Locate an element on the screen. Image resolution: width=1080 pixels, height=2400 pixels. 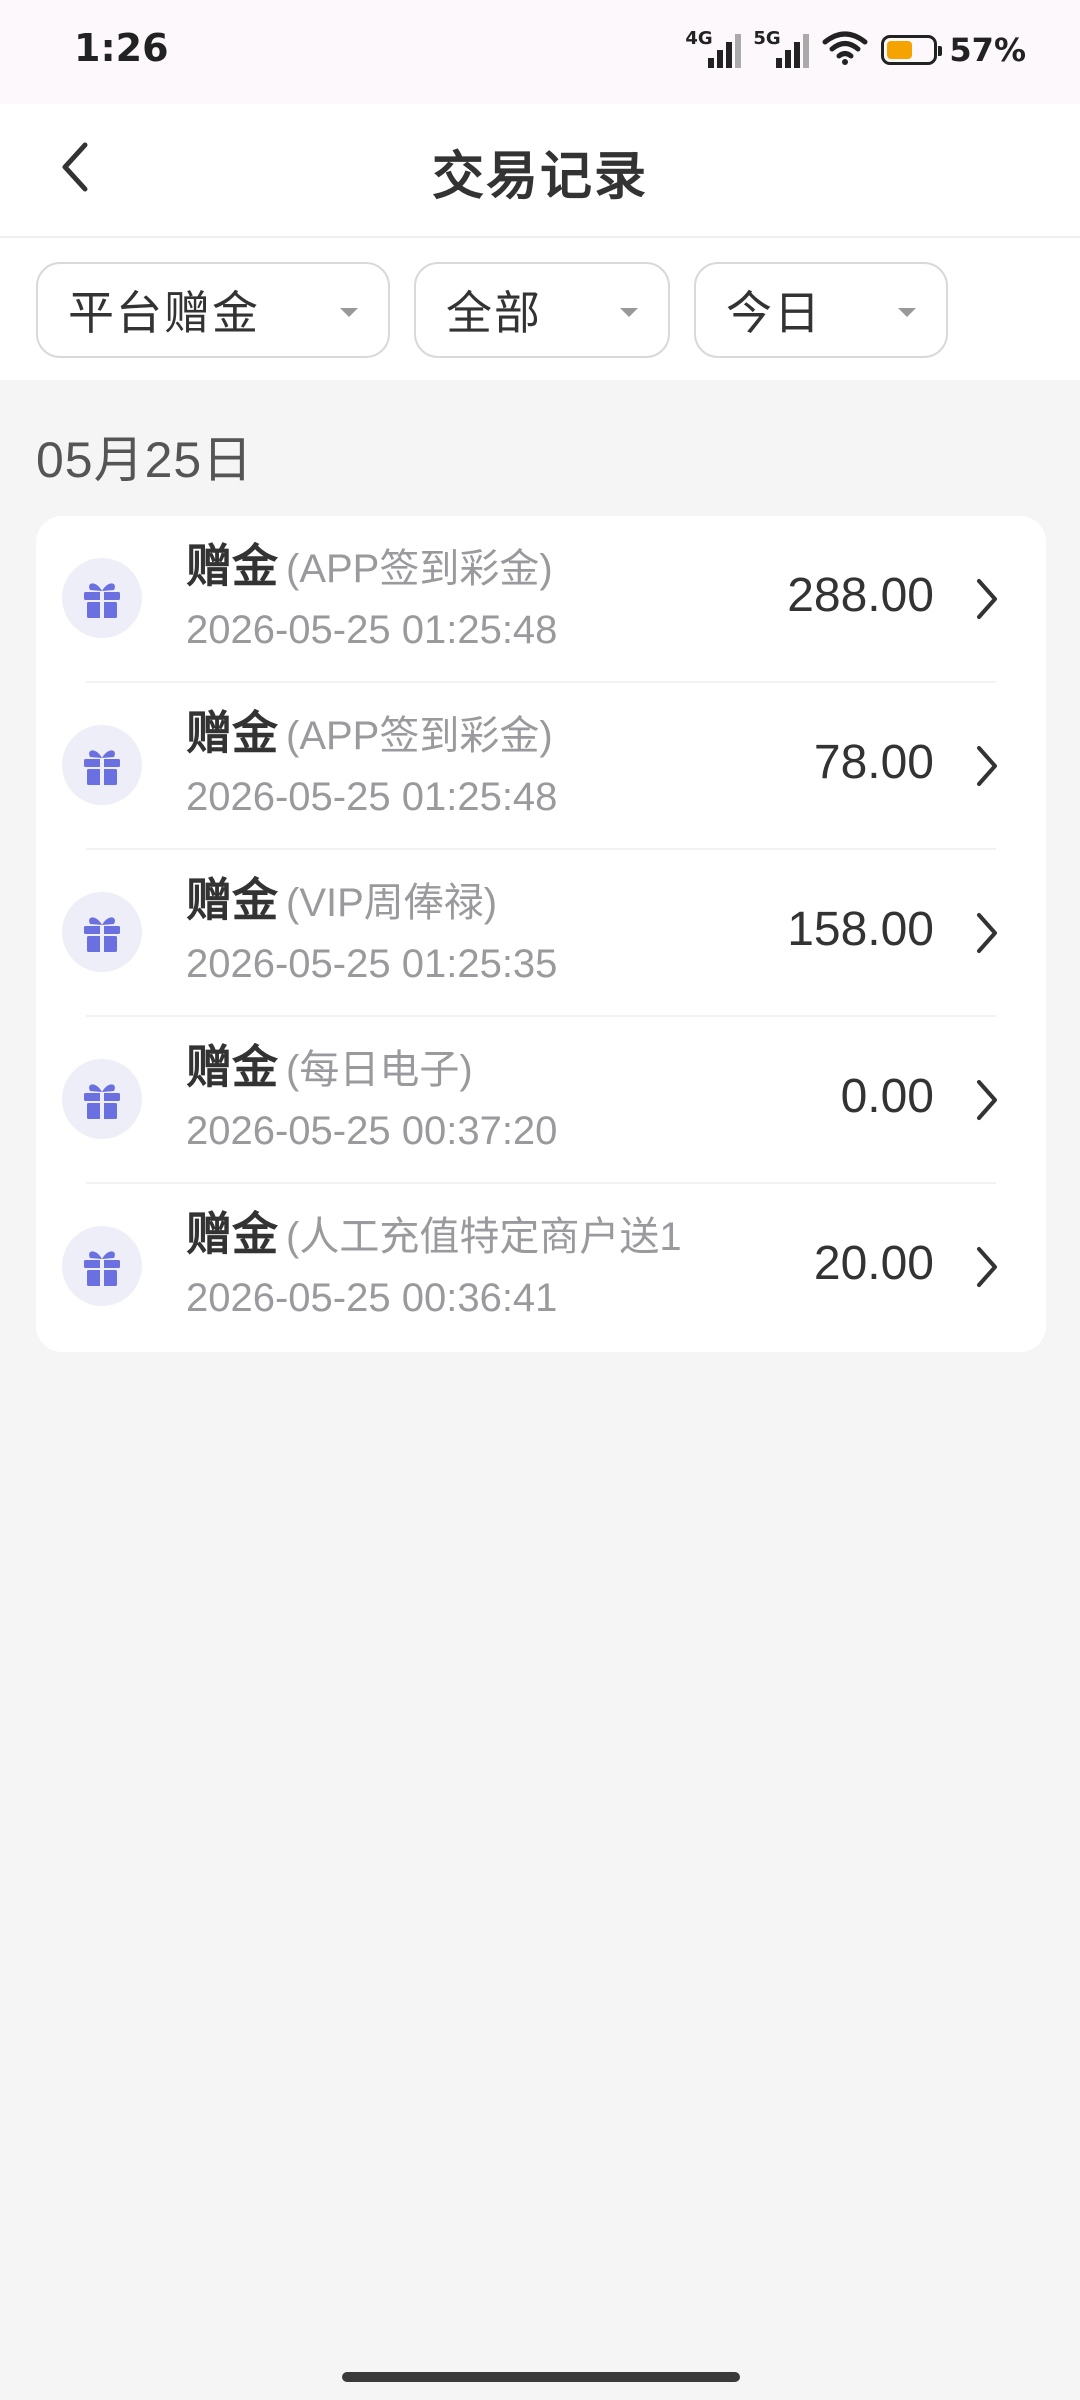
filter-type-label: 全部 is located at coordinates (494, 313).